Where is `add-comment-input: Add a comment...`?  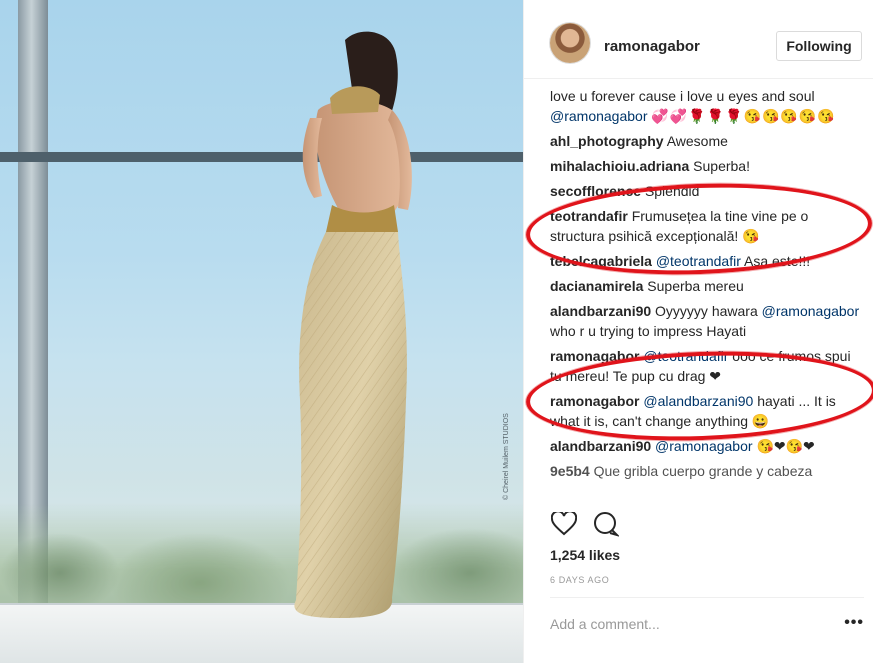 add-comment-input: Add a comment... is located at coordinates (605, 624).